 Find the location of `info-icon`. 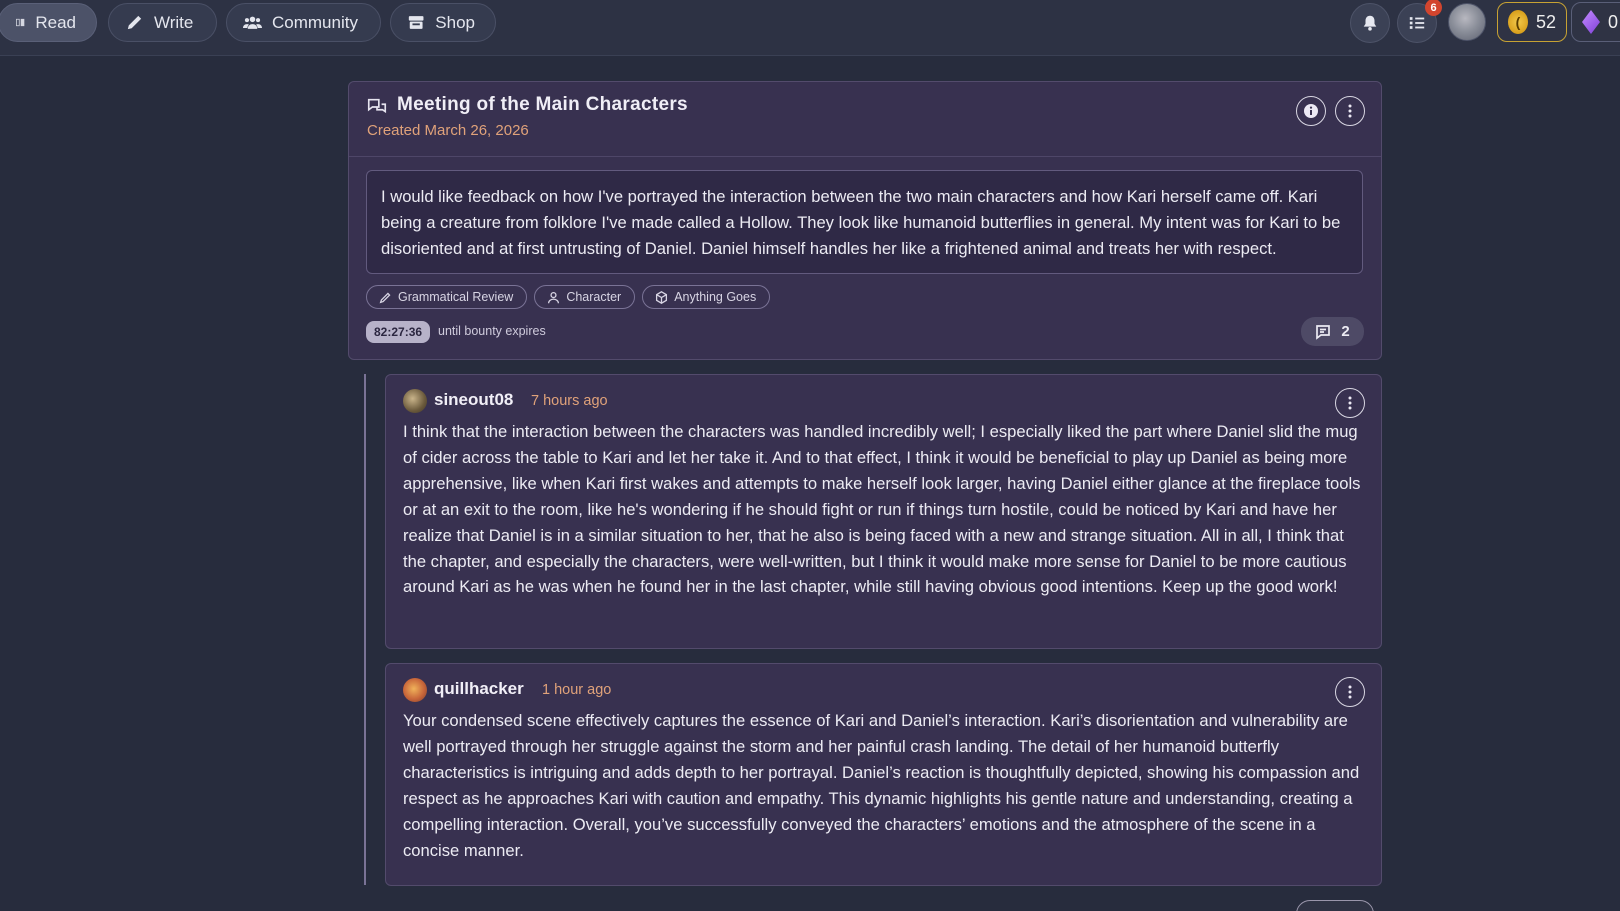

info-icon is located at coordinates (1311, 111).